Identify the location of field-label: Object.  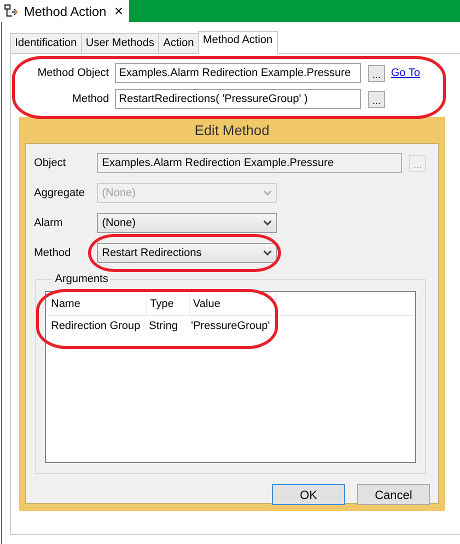
(50, 163).